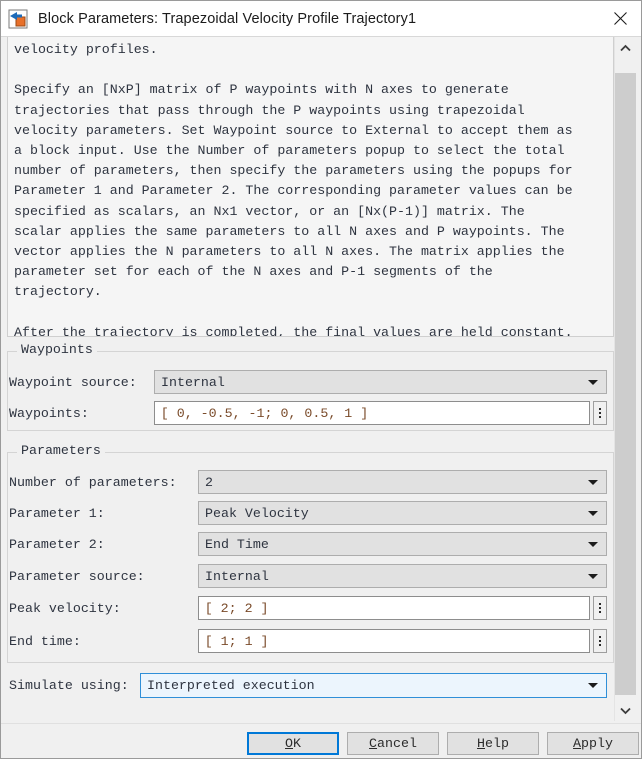  I want to click on simulink-block-icon, so click(18, 19).